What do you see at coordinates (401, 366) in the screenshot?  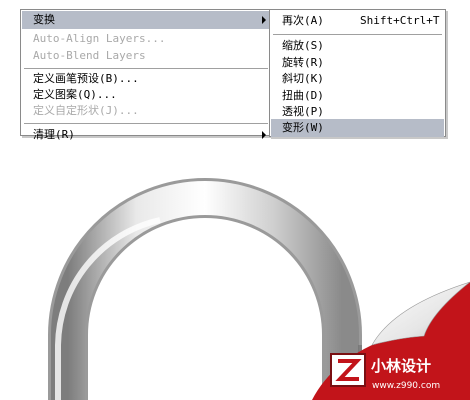 I see `watermark-brand: 小林设计` at bounding box center [401, 366].